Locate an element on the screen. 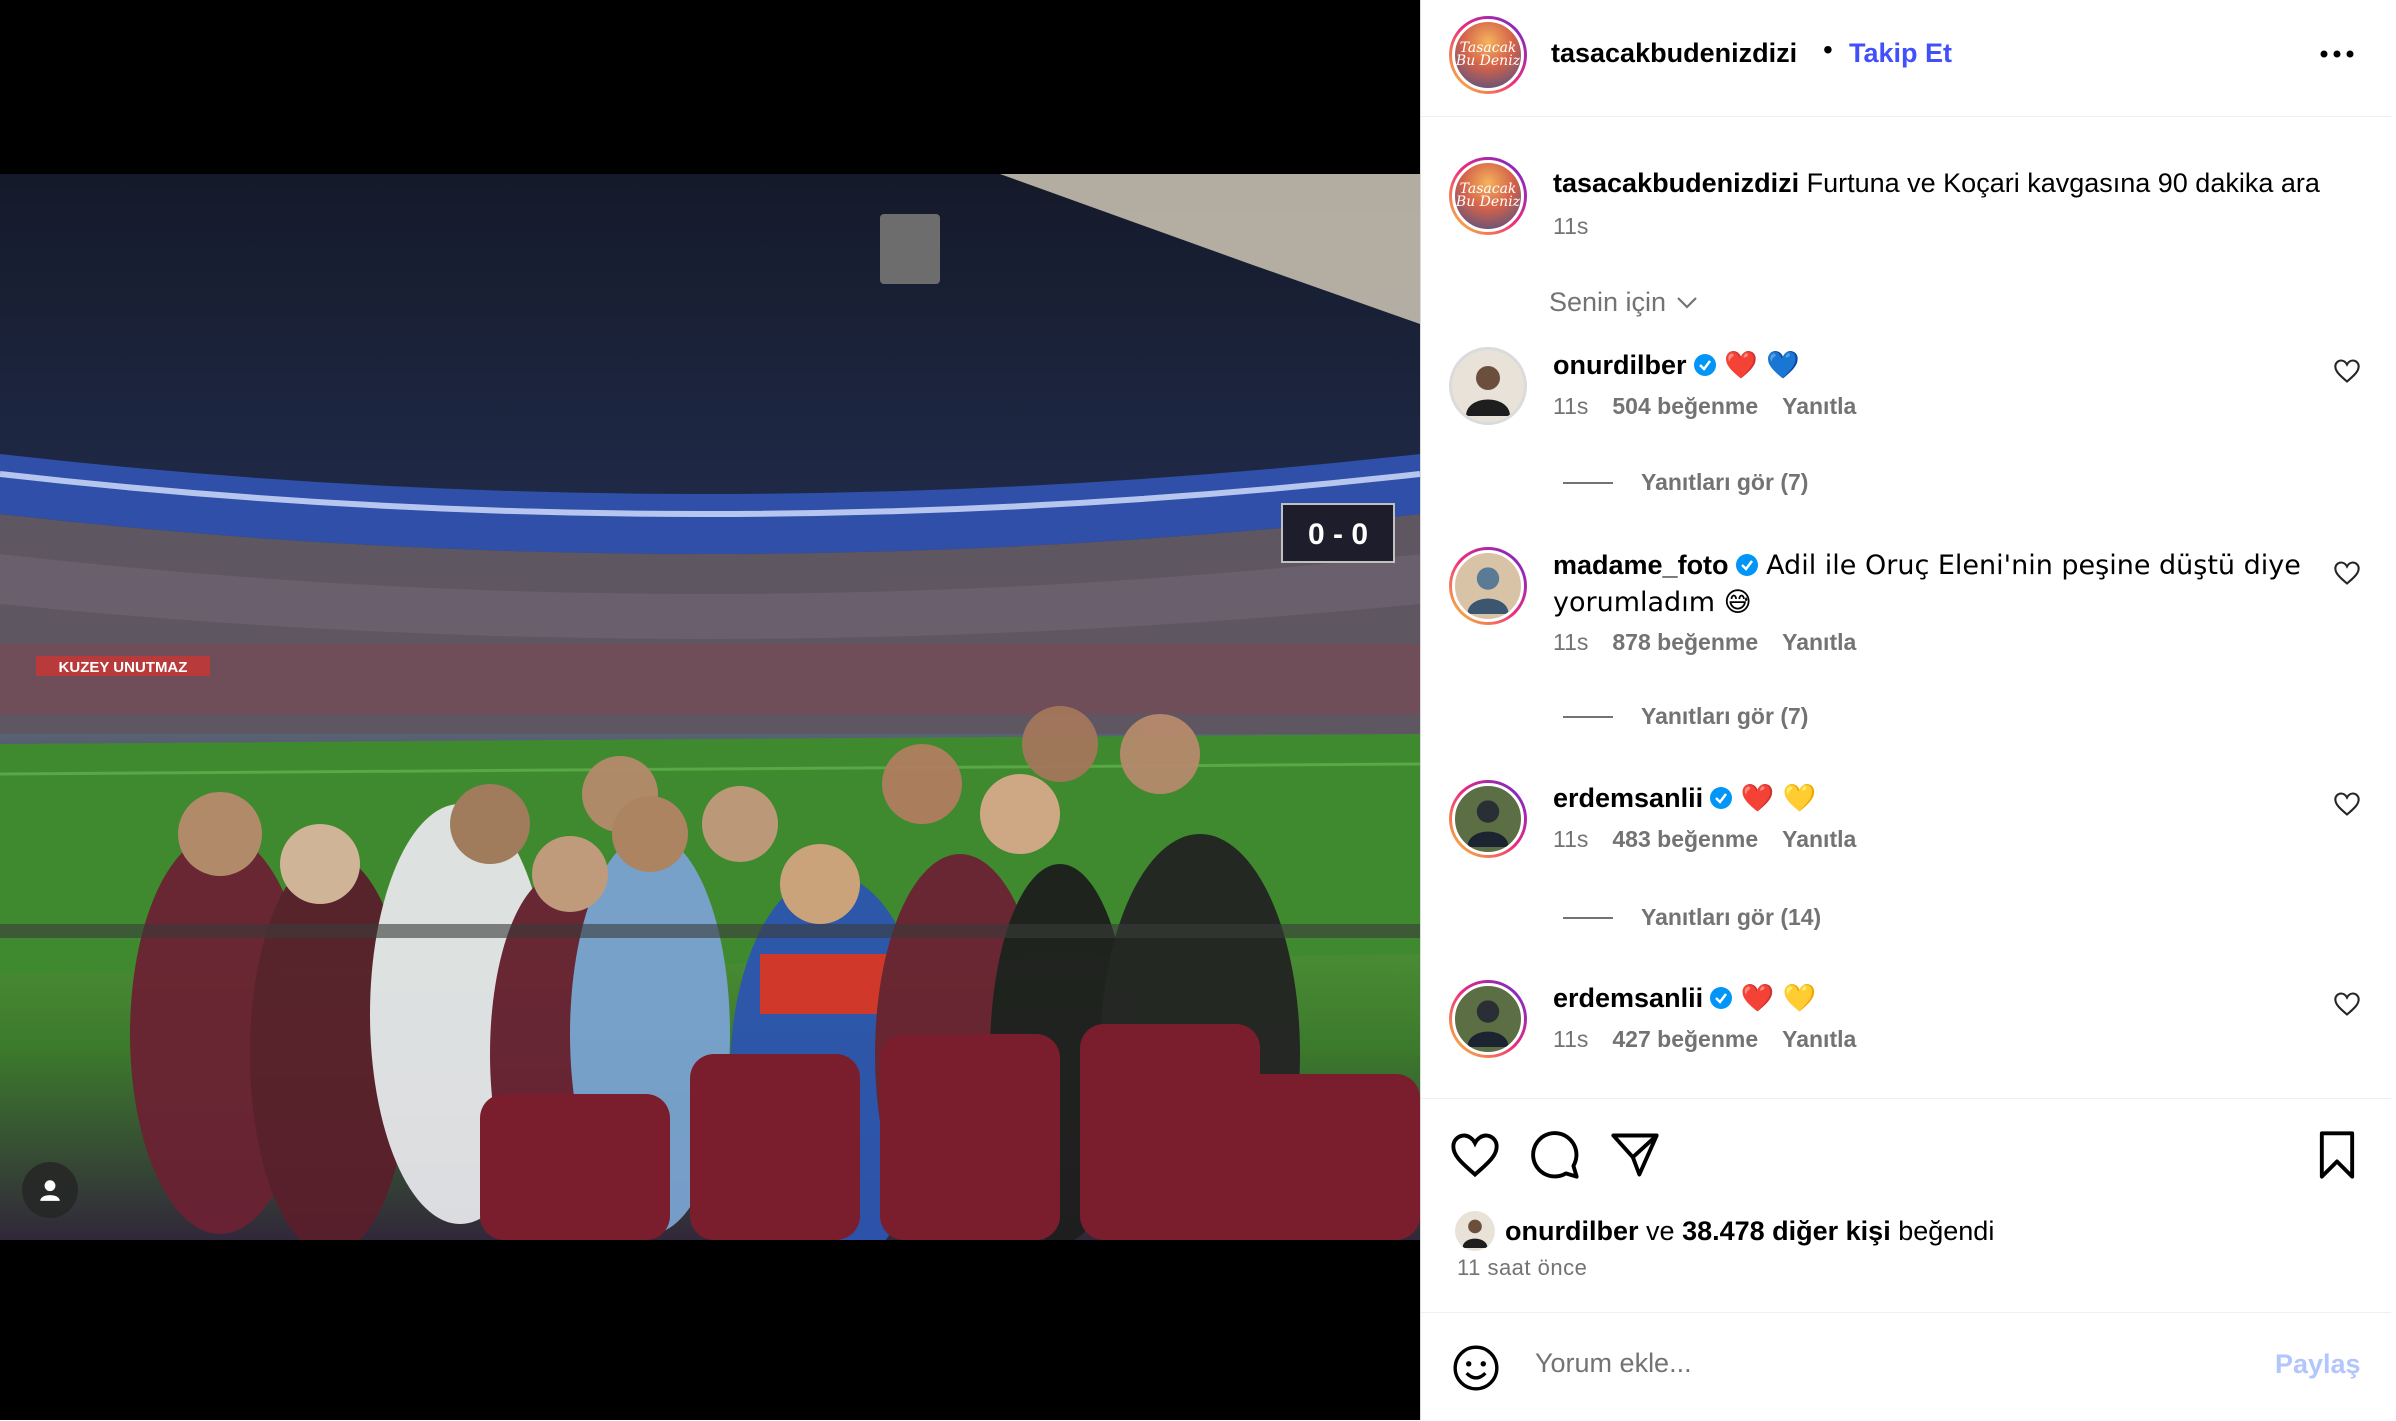  comment-input is located at coordinates (1875, 1363).